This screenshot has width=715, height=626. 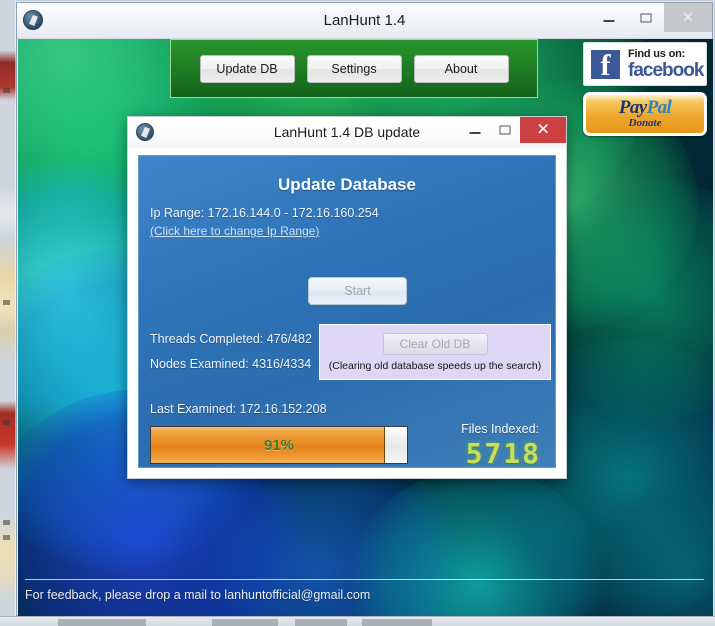 I want to click on facebook-badge: Find us on: facebook, so click(x=645, y=64).